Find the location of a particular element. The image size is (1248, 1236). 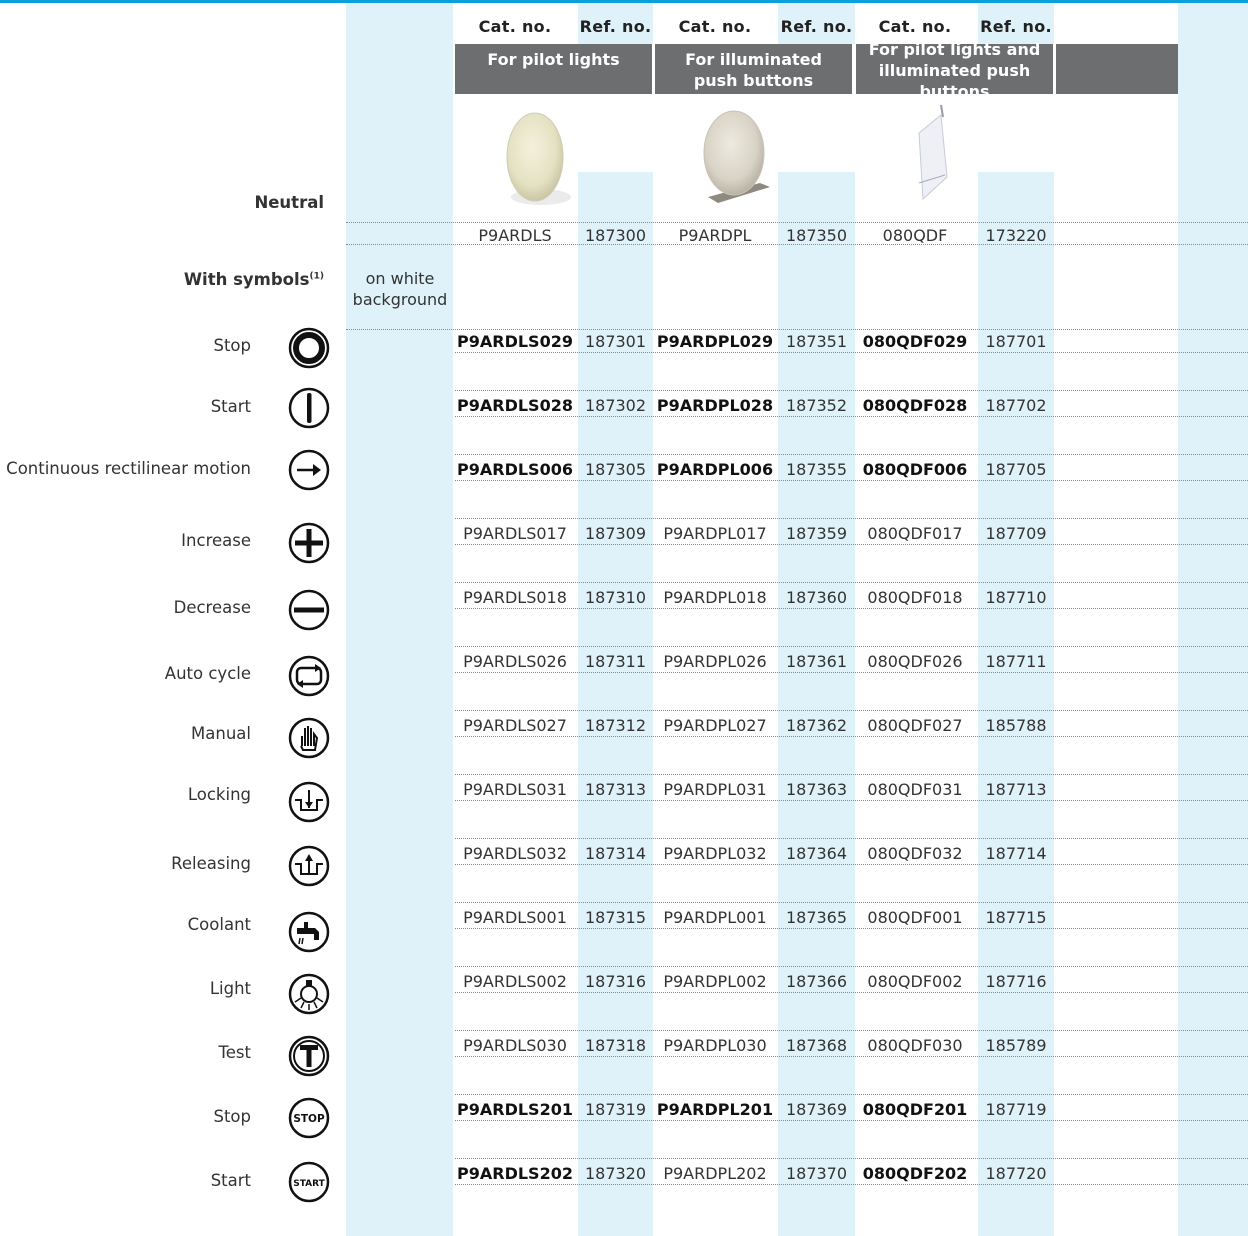

svg-text: STOP is located at coordinates (309, 1119).